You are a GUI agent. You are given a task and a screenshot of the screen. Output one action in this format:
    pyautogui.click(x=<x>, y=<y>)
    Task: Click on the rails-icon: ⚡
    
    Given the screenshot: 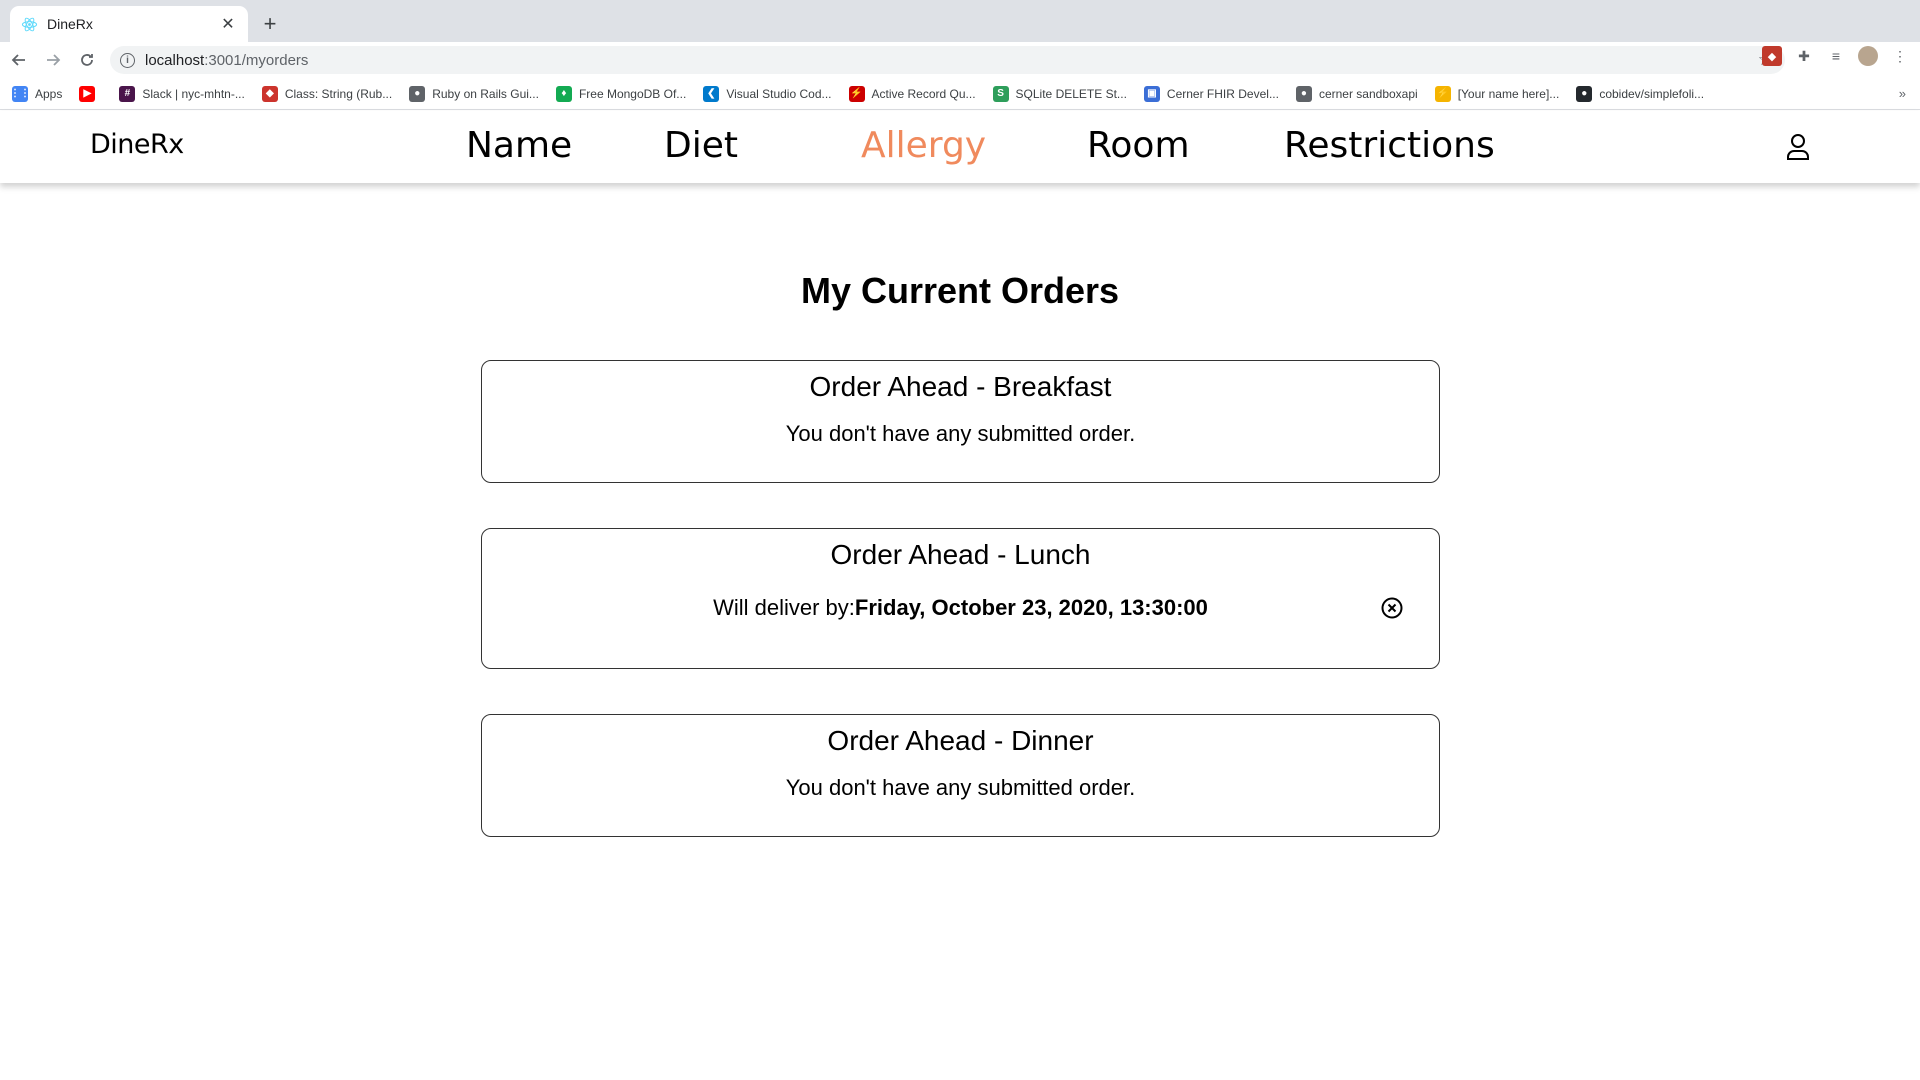 What is the action you would take?
    pyautogui.click(x=856, y=93)
    